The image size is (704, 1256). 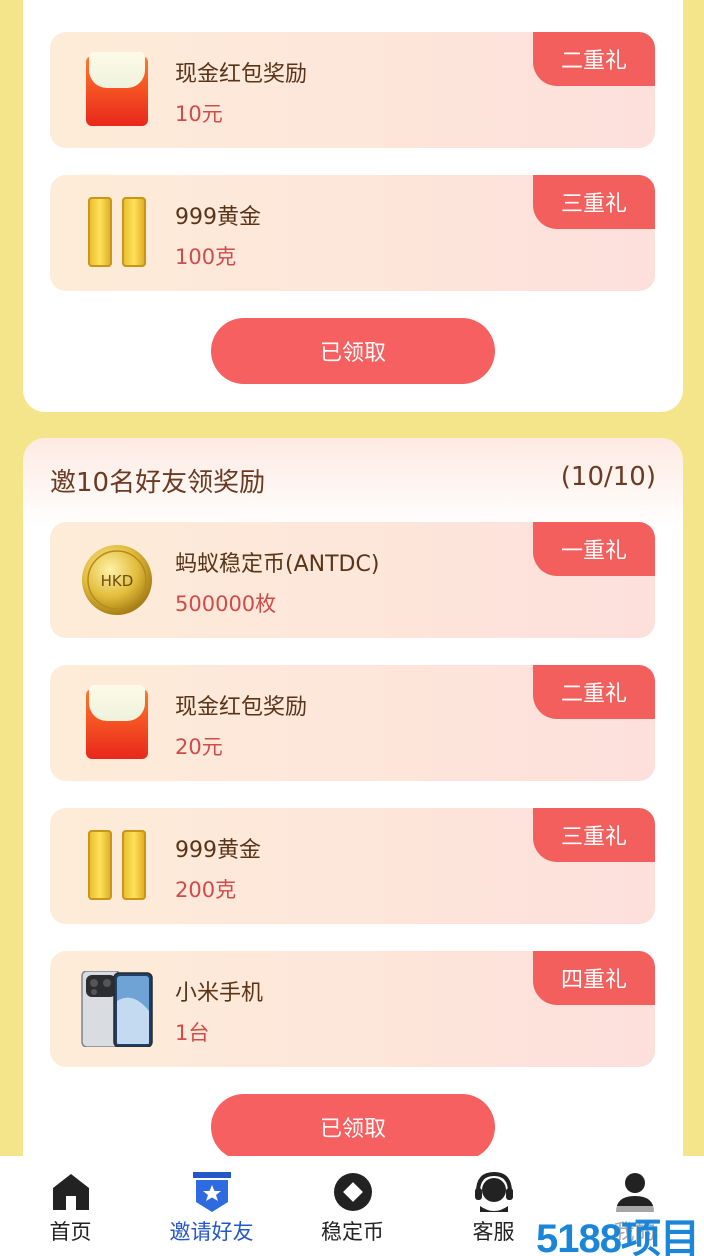 What do you see at coordinates (352, 580) in the screenshot?
I see `reward-item: HKD 蚂蚁稳定币(ANTDC) 500000枚 一重礼` at bounding box center [352, 580].